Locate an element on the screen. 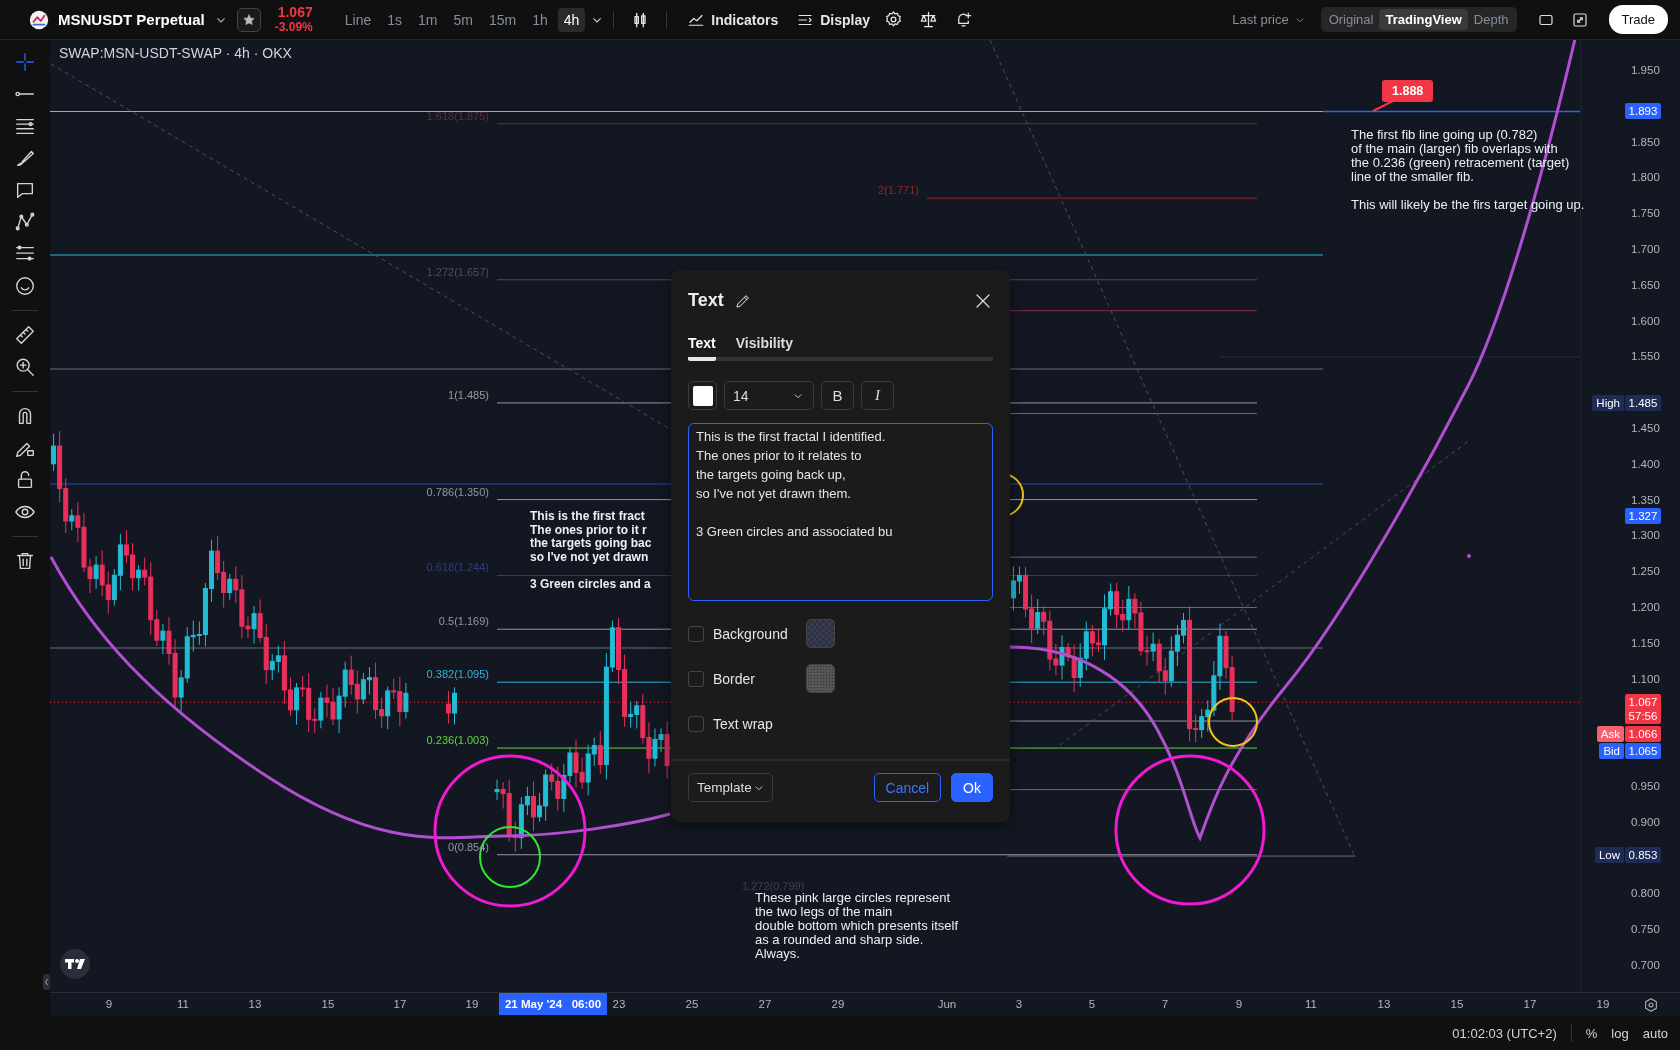 The width and height of the screenshot is (1680, 1050). checkbox-label: Background is located at coordinates (751, 633).